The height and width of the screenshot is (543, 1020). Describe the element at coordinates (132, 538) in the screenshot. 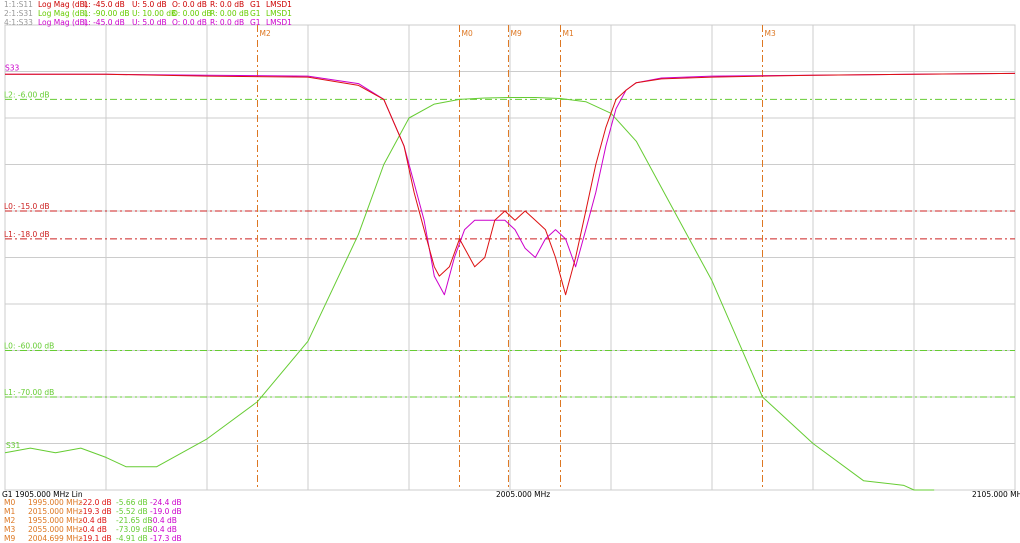

I see `marker-s31: -4.91 dB` at that location.